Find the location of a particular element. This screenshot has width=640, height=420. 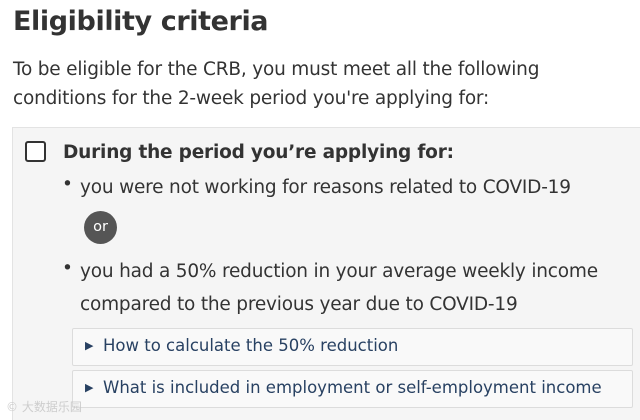

expander-label: How to calculate the 50% reduction is located at coordinates (251, 345).